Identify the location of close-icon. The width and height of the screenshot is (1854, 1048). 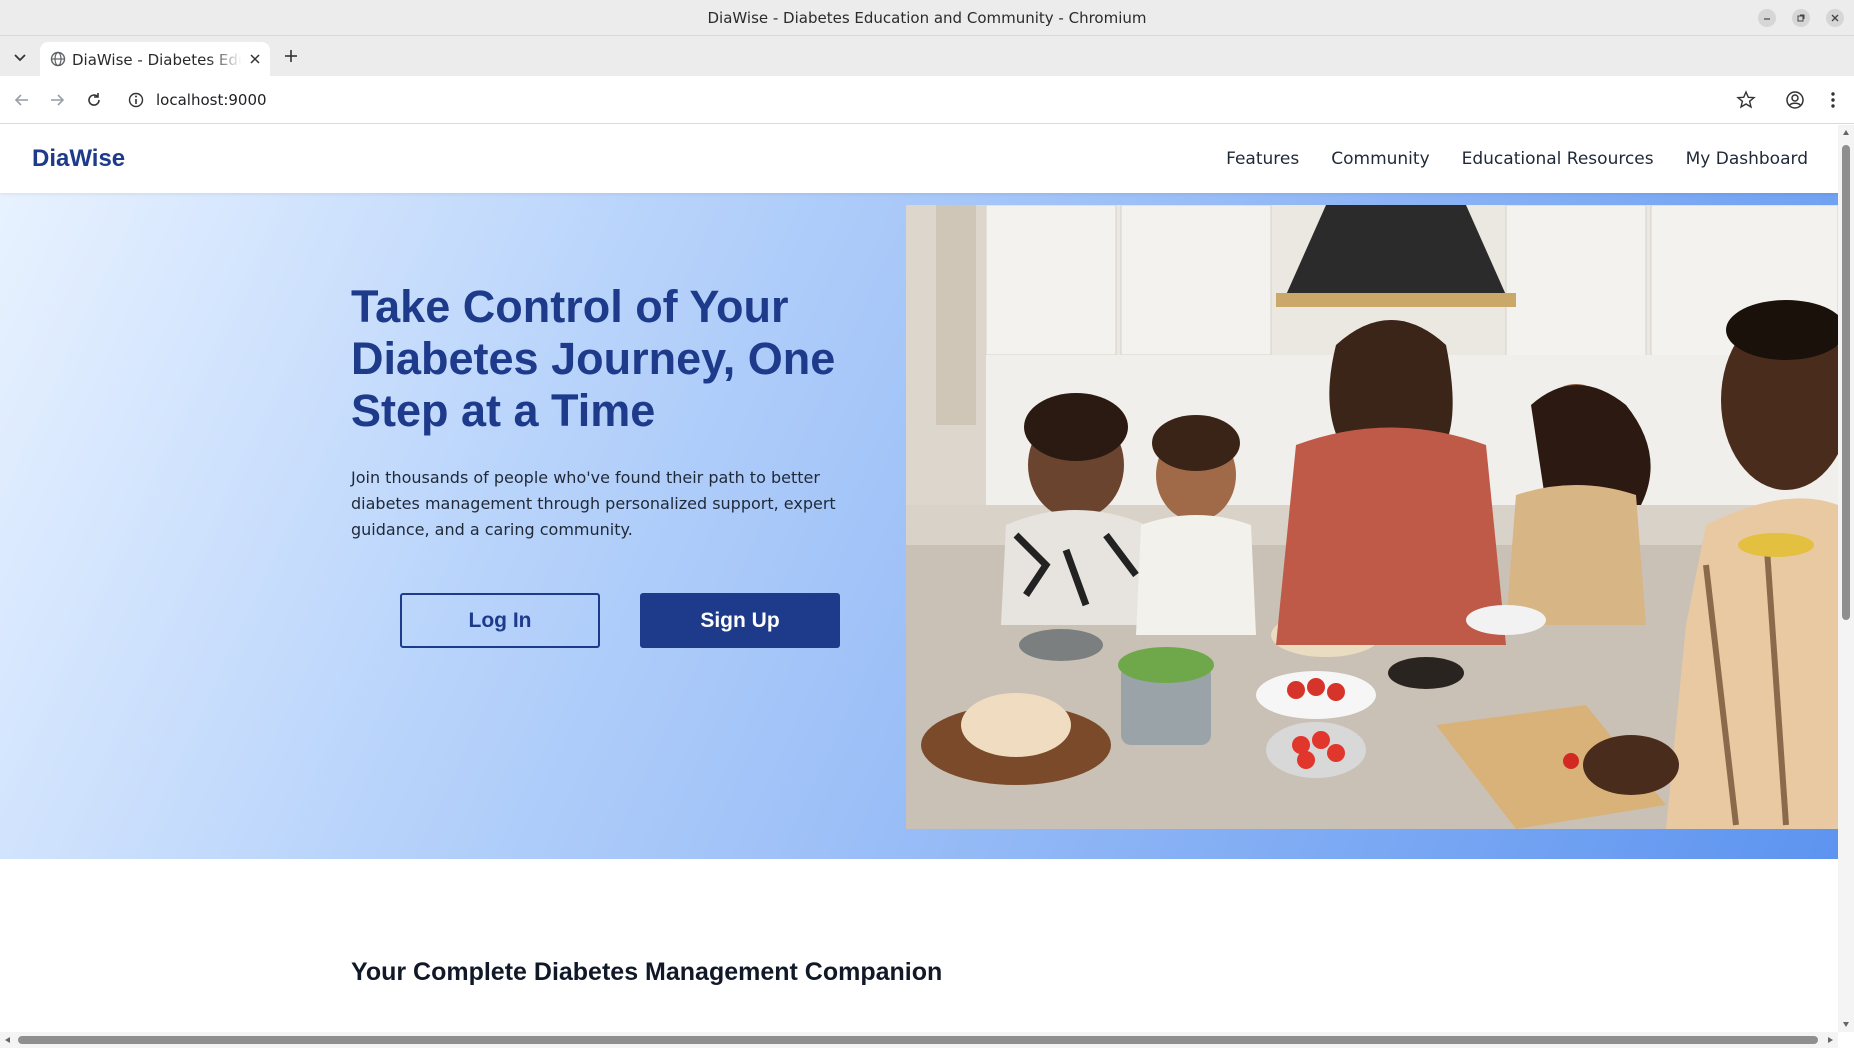
(1835, 18).